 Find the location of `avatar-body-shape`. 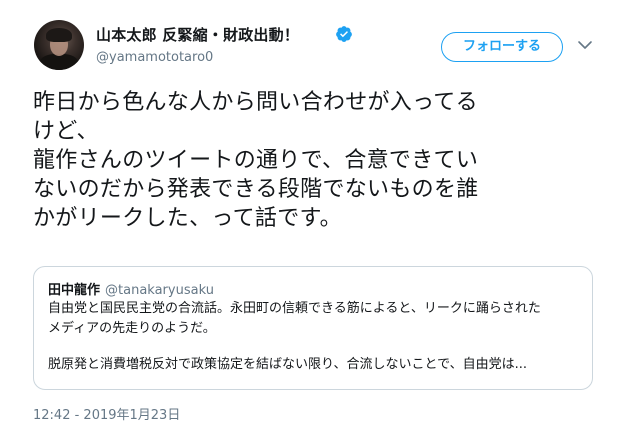

avatar-body-shape is located at coordinates (59, 62).